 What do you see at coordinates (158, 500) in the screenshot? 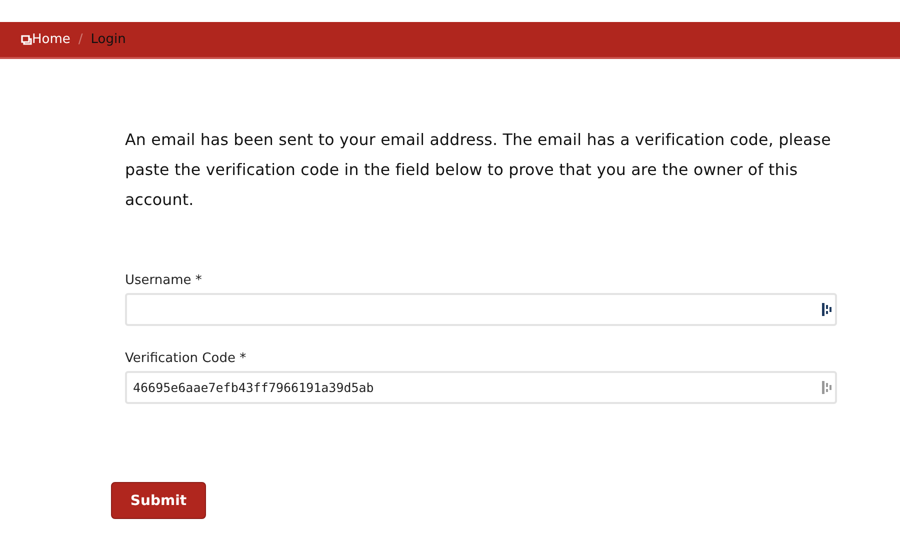
I see `submit-button: Submit` at bounding box center [158, 500].